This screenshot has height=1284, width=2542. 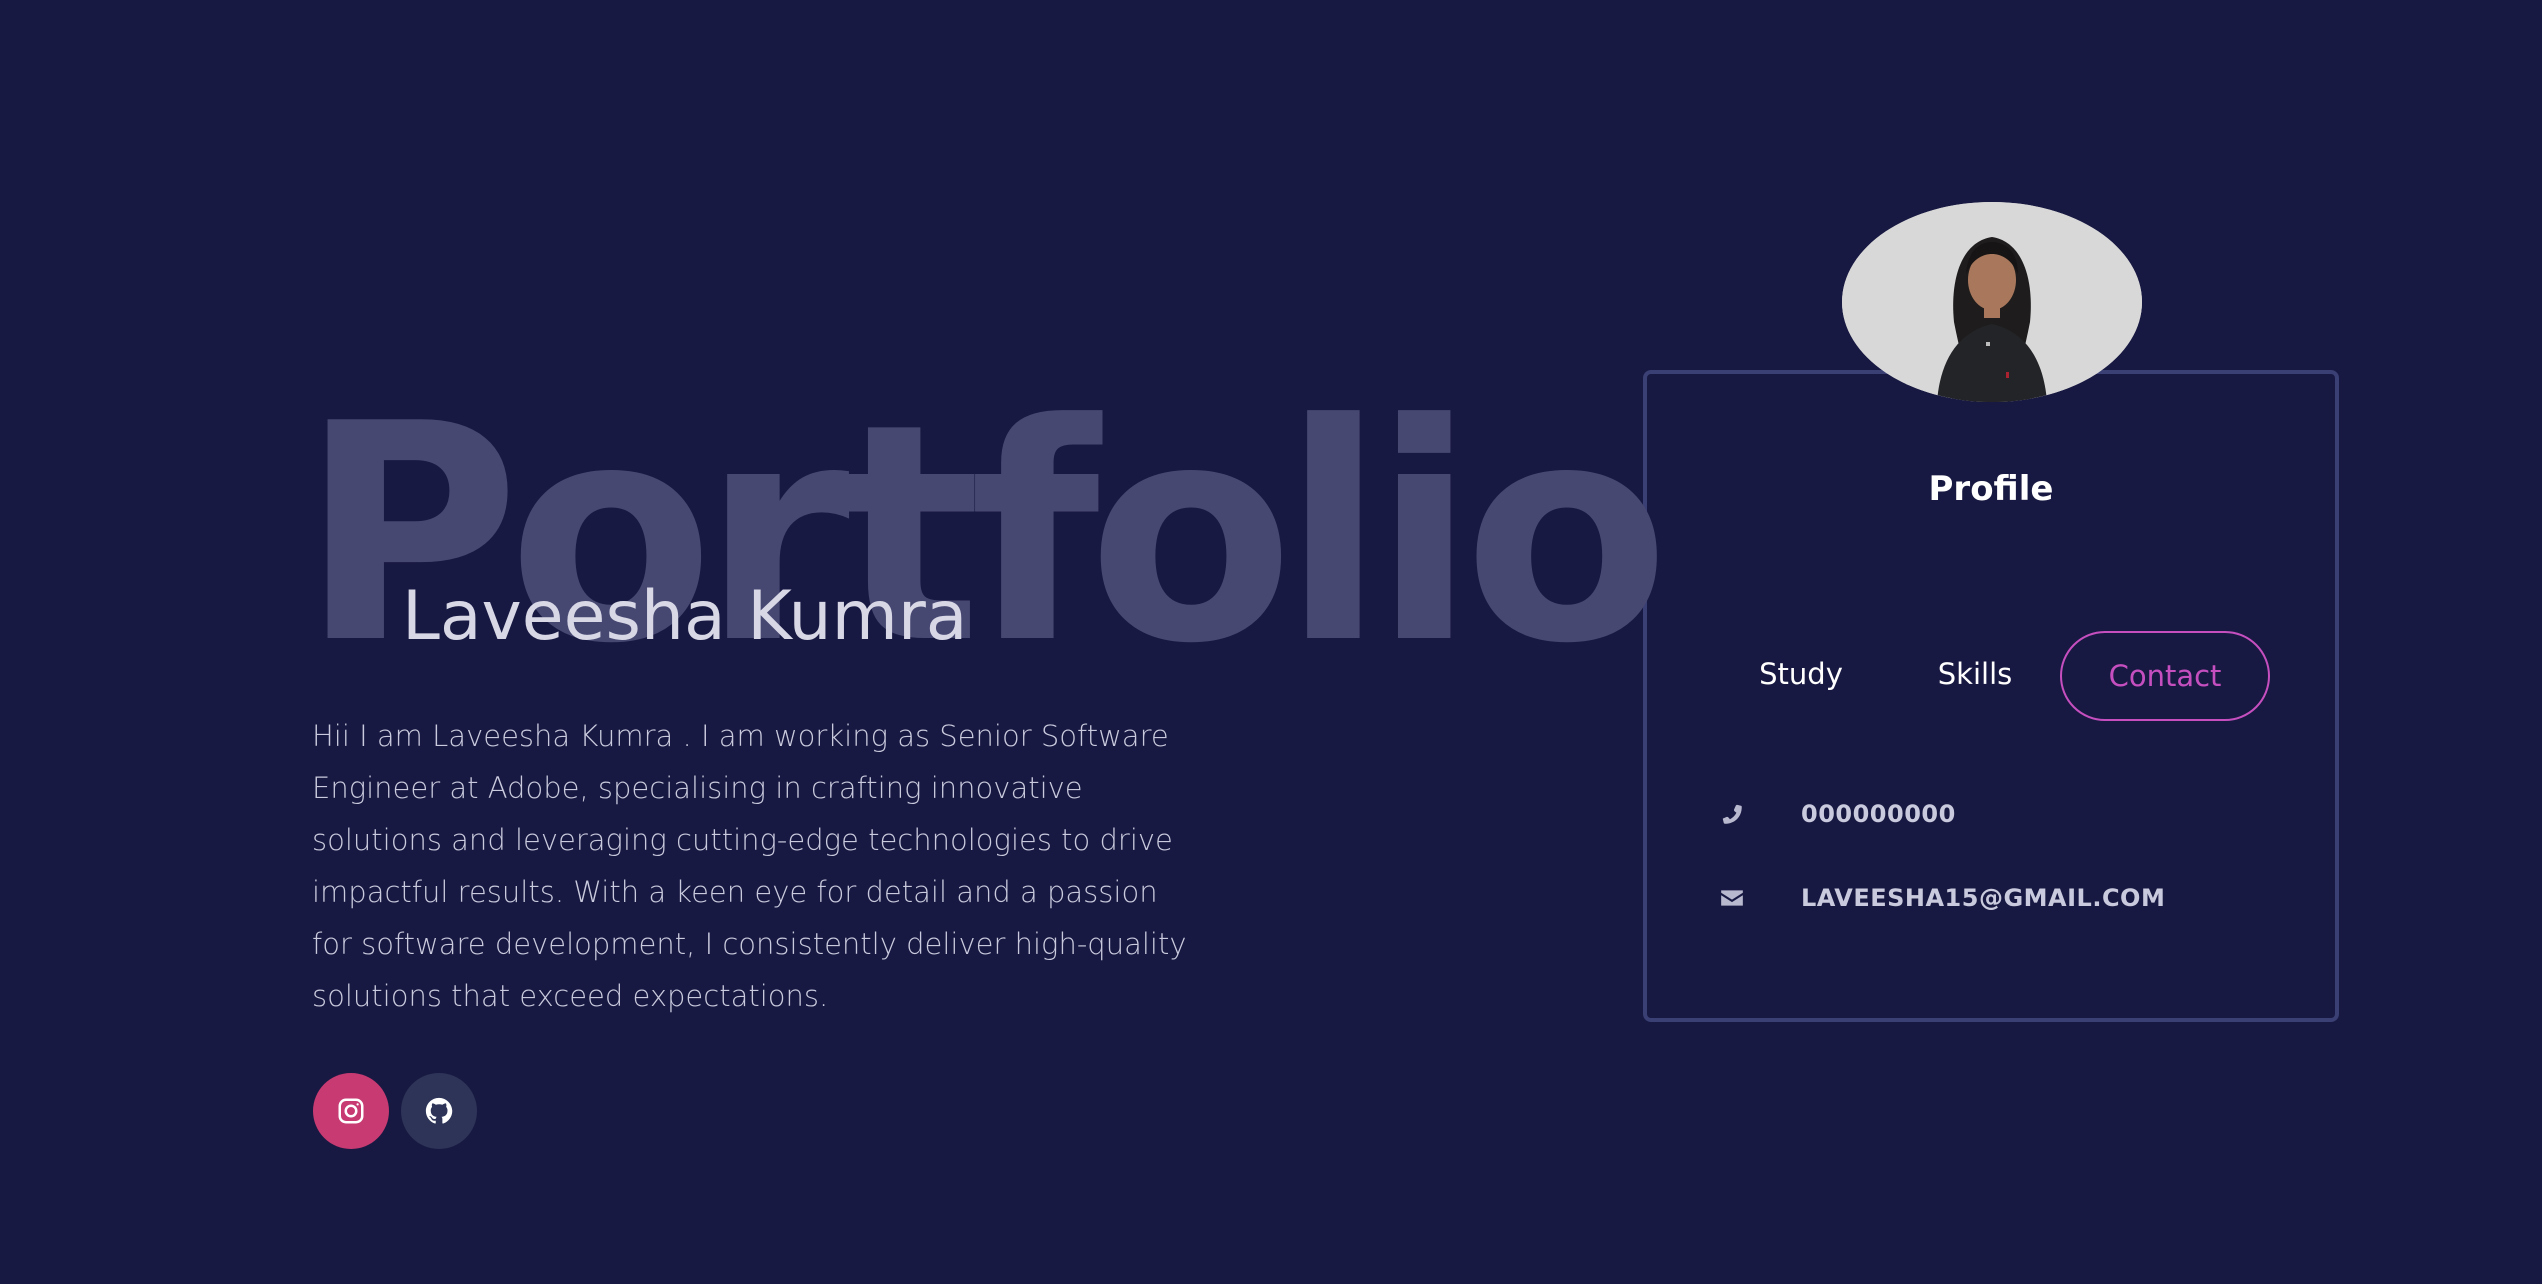 I want to click on person-name: Laveesha Kumra, so click(x=685, y=616).